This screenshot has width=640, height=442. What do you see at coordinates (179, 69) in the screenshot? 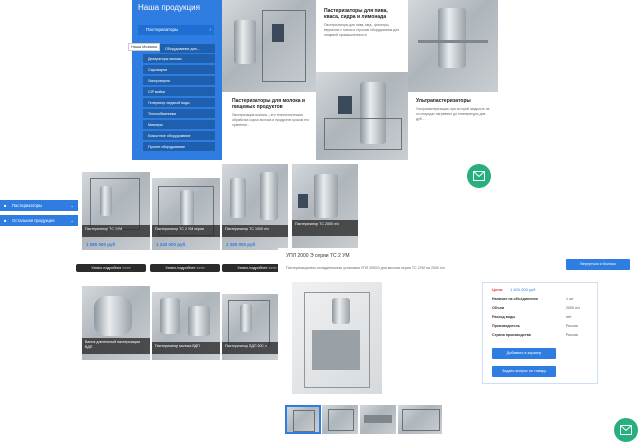
I see `menu-item-2: Сыроварни` at bounding box center [179, 69].